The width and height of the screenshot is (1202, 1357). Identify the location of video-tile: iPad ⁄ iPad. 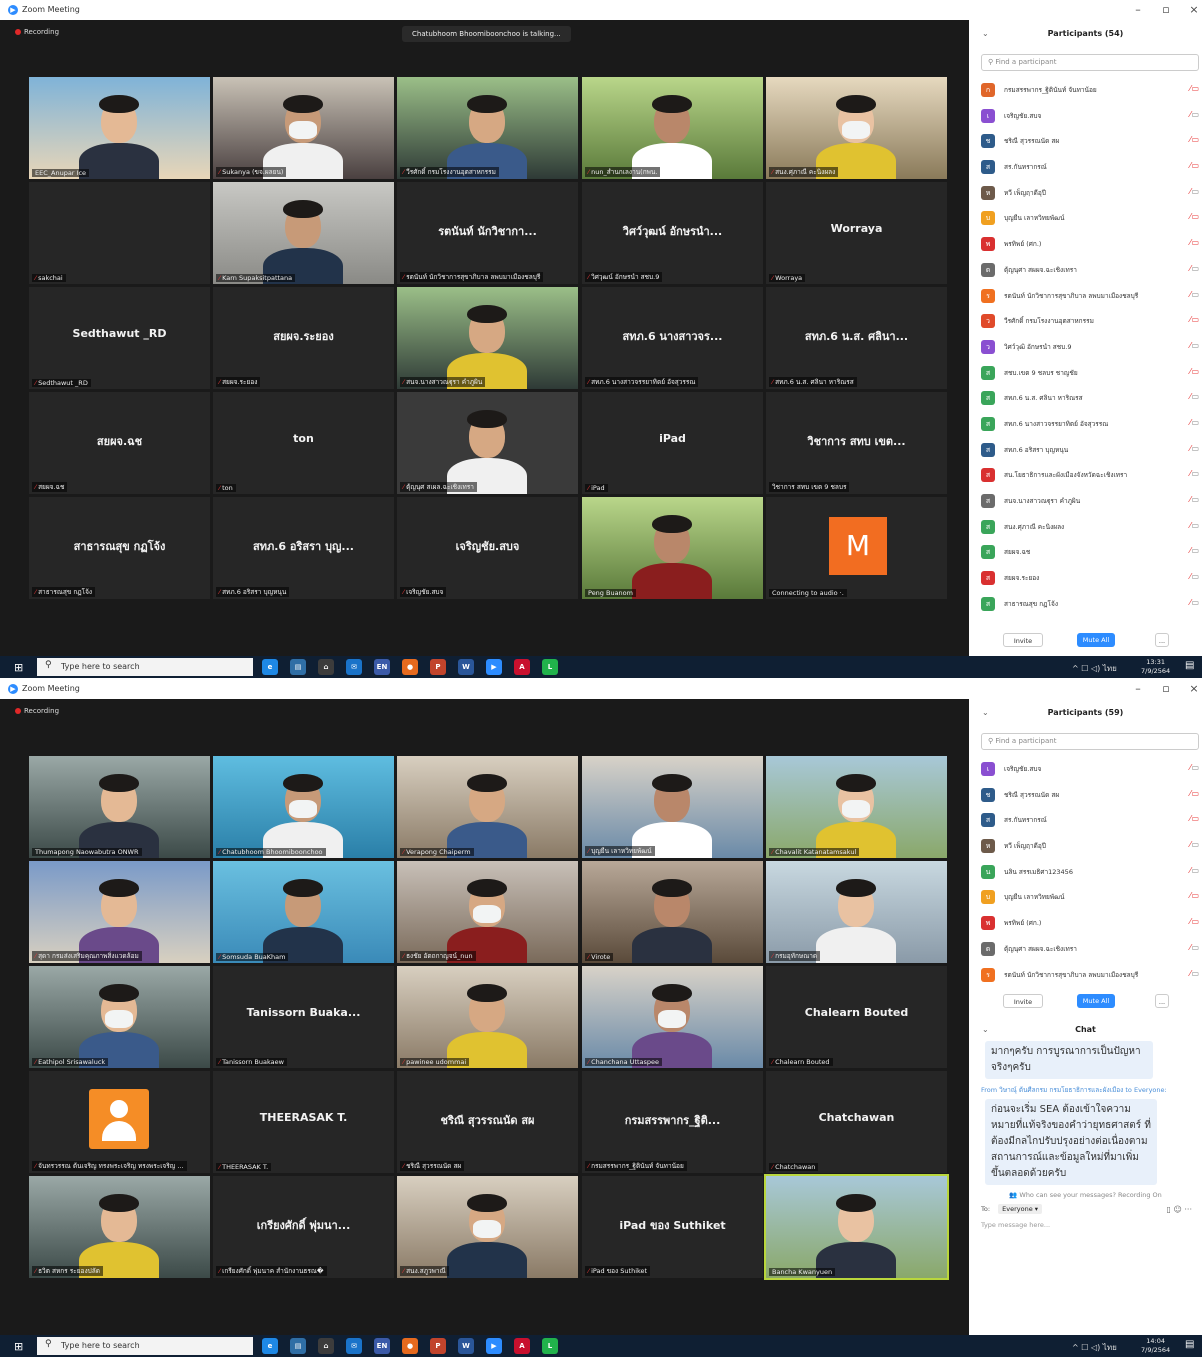
(672, 443).